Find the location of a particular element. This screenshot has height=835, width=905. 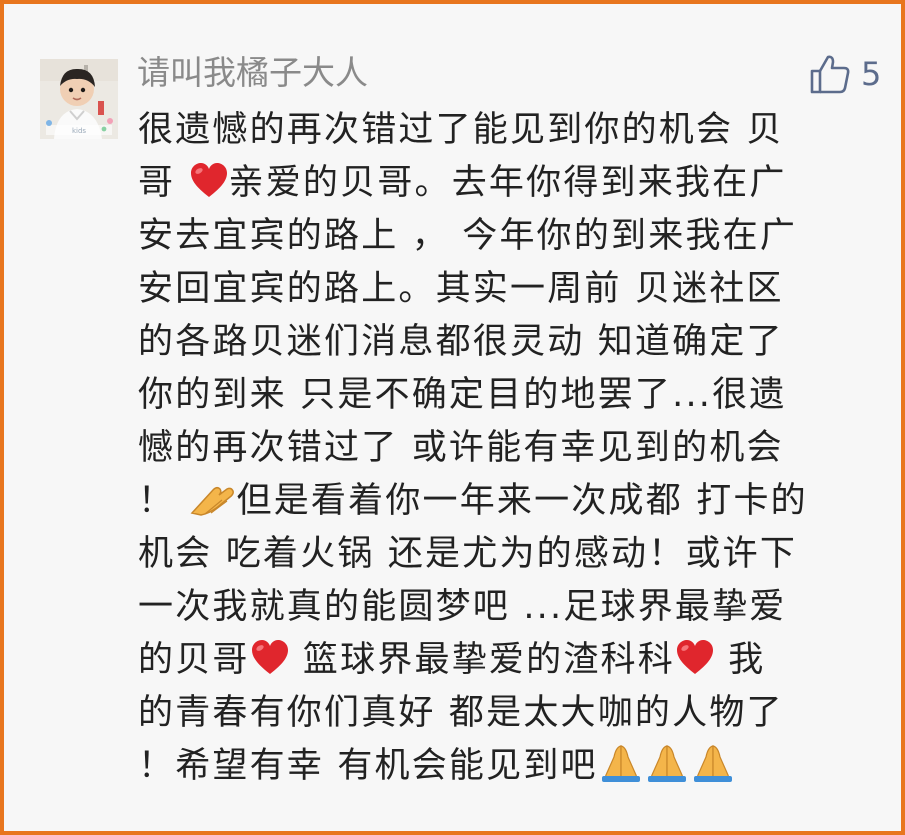

comment-line: 的各路贝迷们消息都很灵动 知道确定了 is located at coordinates (505, 342).